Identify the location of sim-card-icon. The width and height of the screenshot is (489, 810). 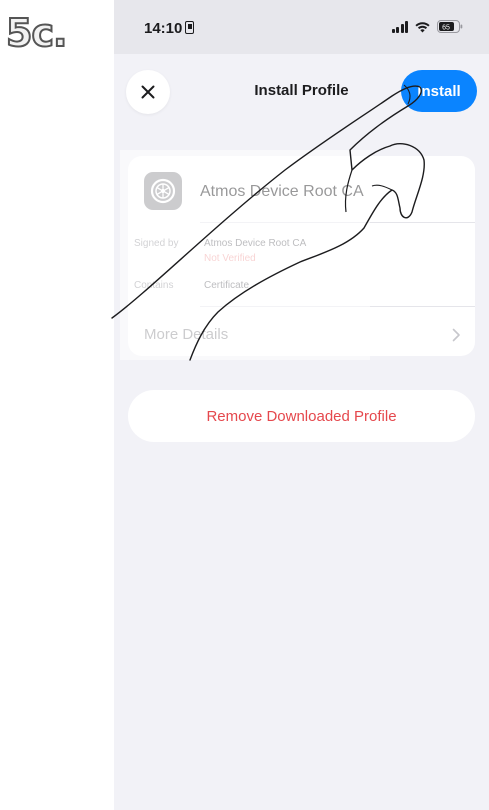
(190, 27).